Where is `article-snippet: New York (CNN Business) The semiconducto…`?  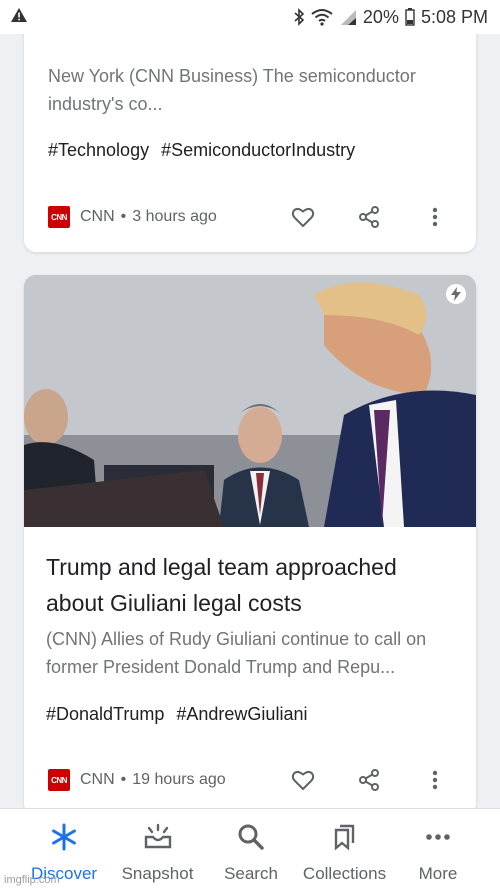 article-snippet: New York (CNN Business) The semiconducto… is located at coordinates (232, 90).